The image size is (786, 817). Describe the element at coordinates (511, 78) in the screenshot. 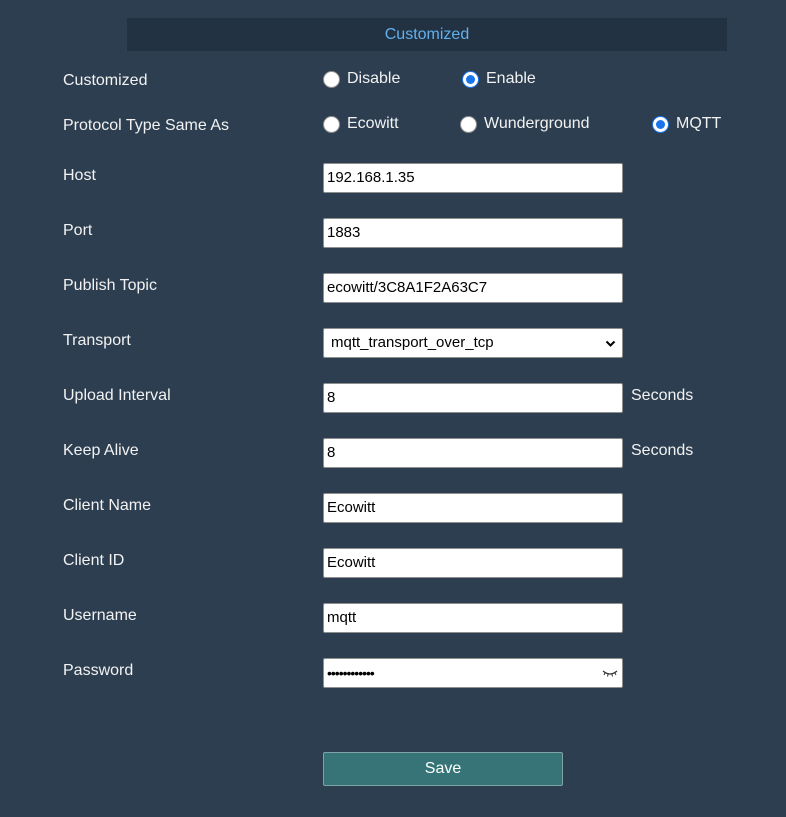

I see `customized-enable-label: Enable` at that location.